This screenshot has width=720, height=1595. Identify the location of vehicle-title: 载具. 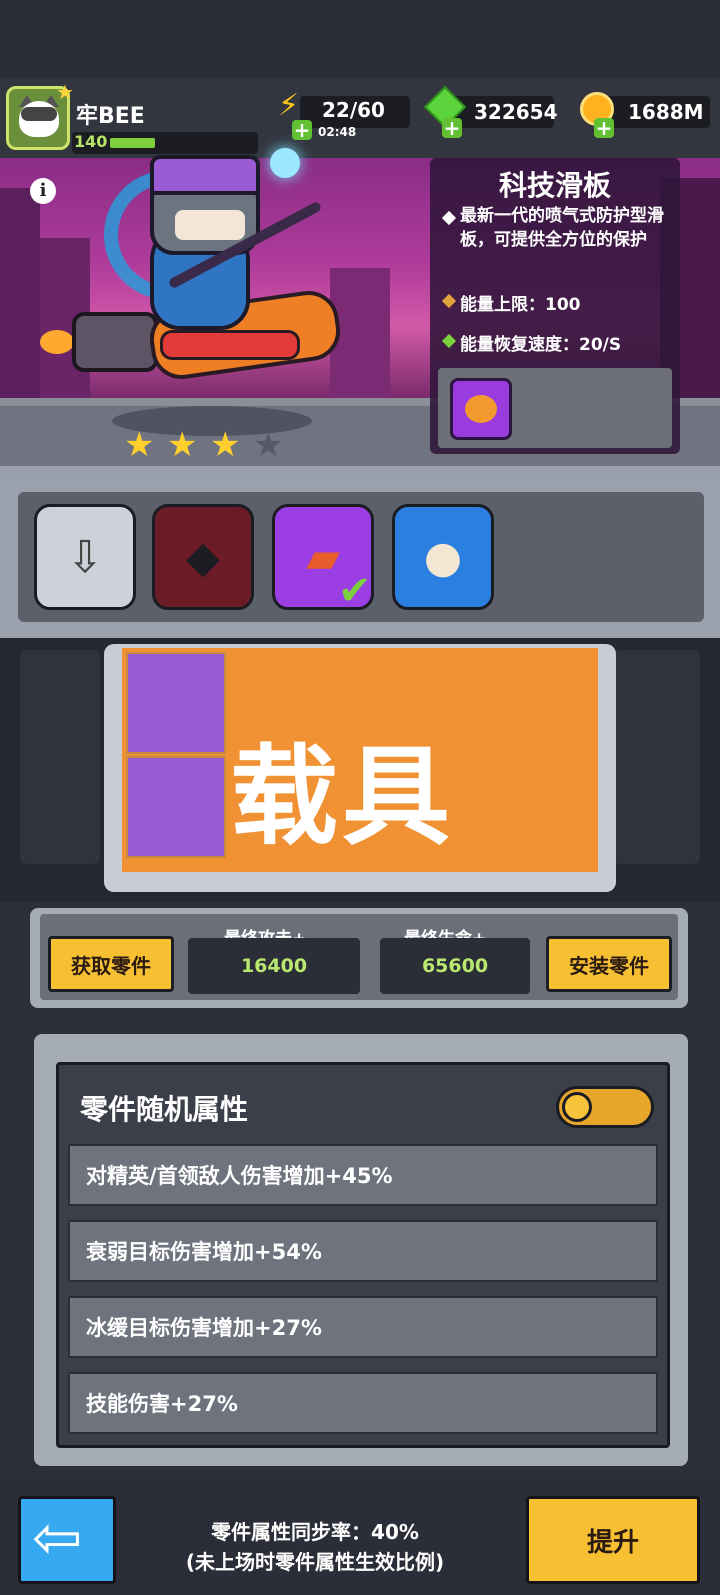
(342, 797).